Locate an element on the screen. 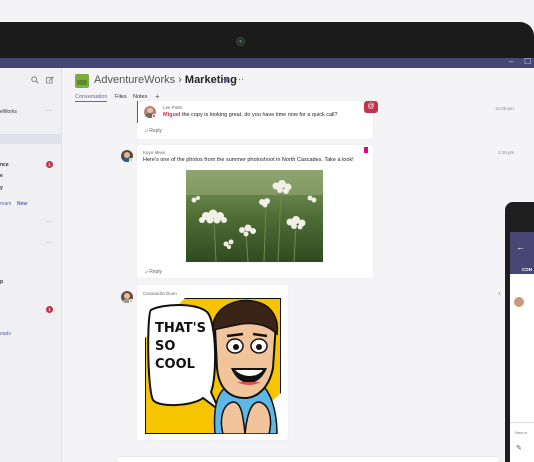 The image size is (534, 462). that-is-so-cool-sticker: THAT'S SO COOL is located at coordinates (213, 366).